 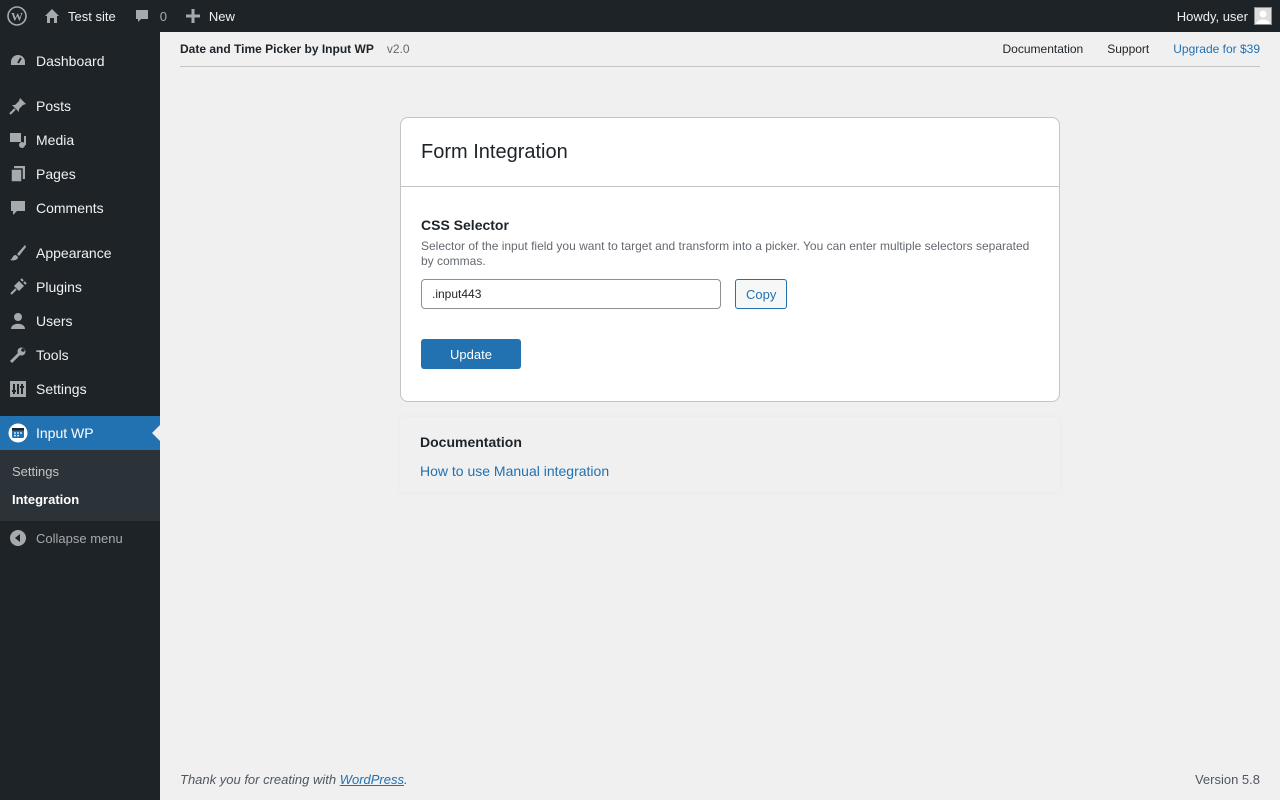 What do you see at coordinates (1212, 16) in the screenshot?
I see `howdy-text: Howdy, user` at bounding box center [1212, 16].